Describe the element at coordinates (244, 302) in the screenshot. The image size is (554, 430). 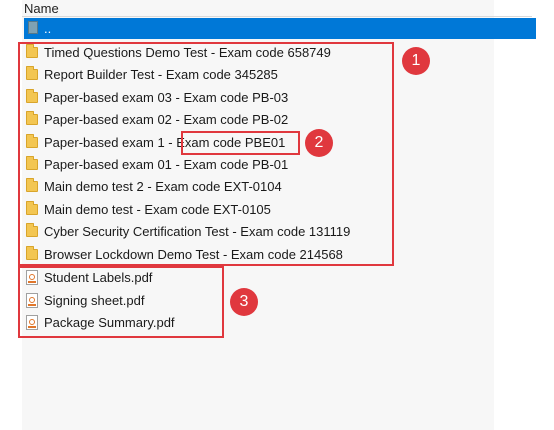
I see `callout-badge-3: 3` at that location.